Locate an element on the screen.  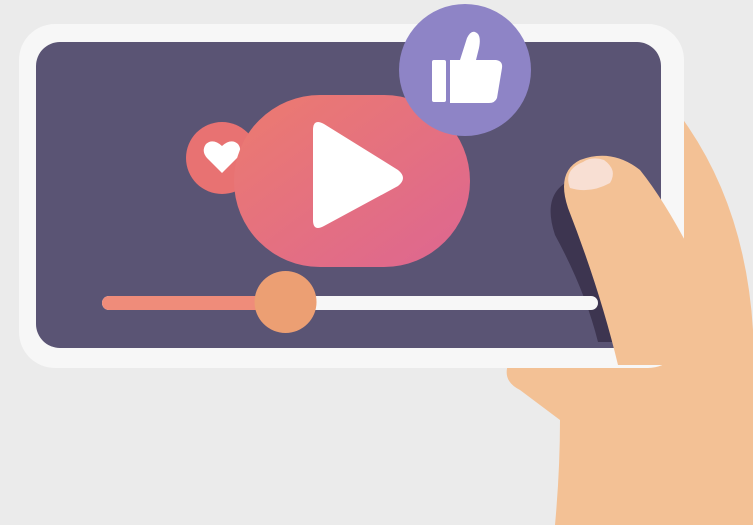
like-badge is located at coordinates (465, 70).